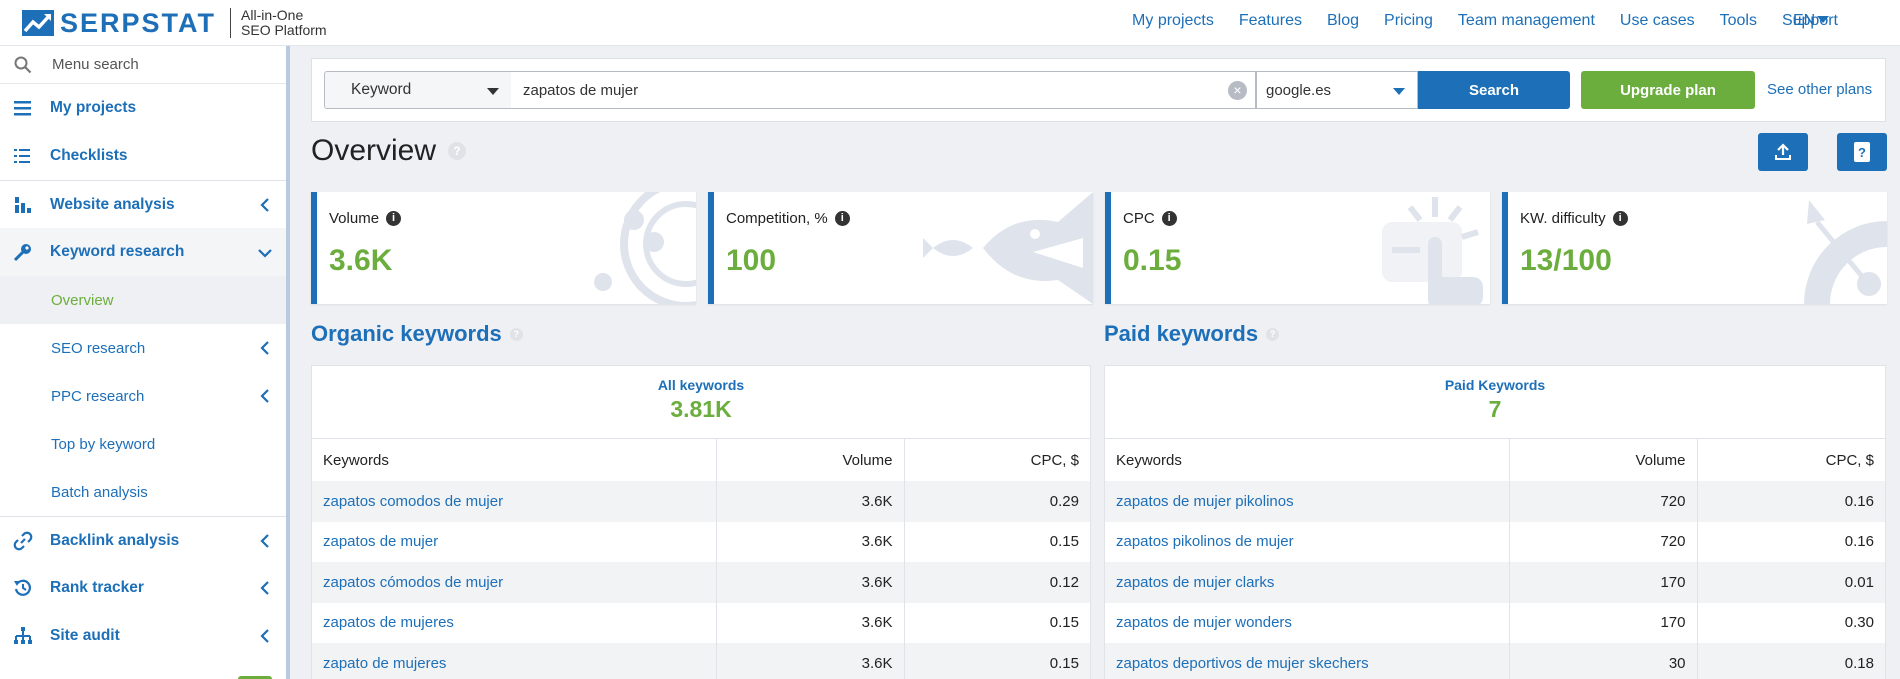 The width and height of the screenshot is (1900, 679). I want to click on cpc-cell: 0.30, so click(1859, 623).